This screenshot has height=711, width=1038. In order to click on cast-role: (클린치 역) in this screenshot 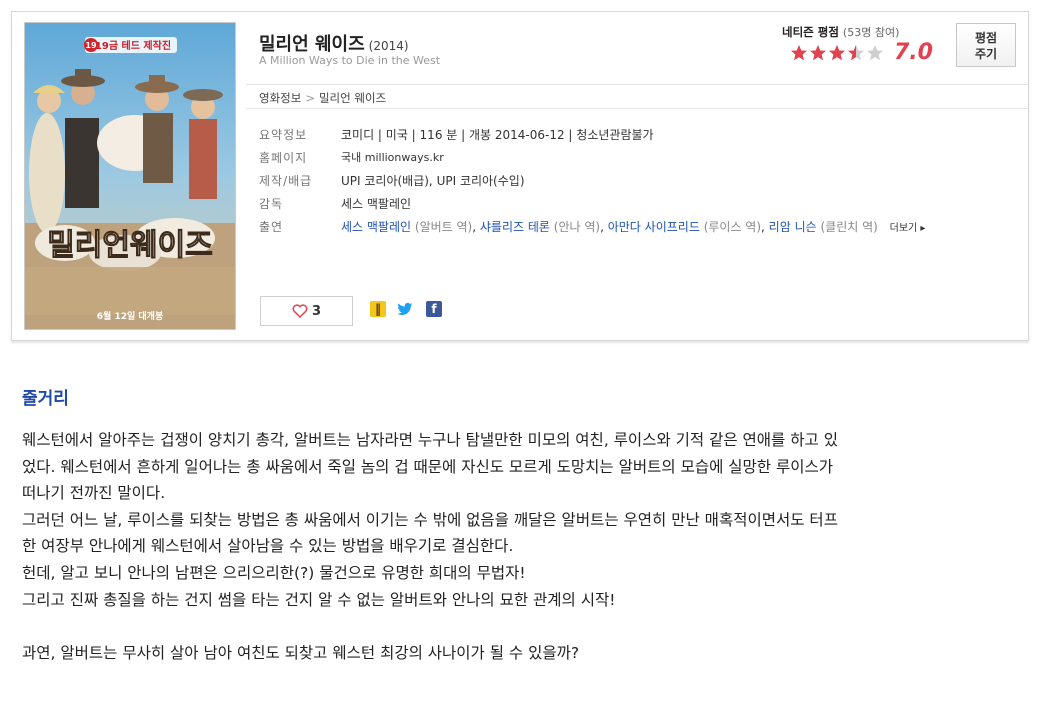, I will do `click(849, 227)`.